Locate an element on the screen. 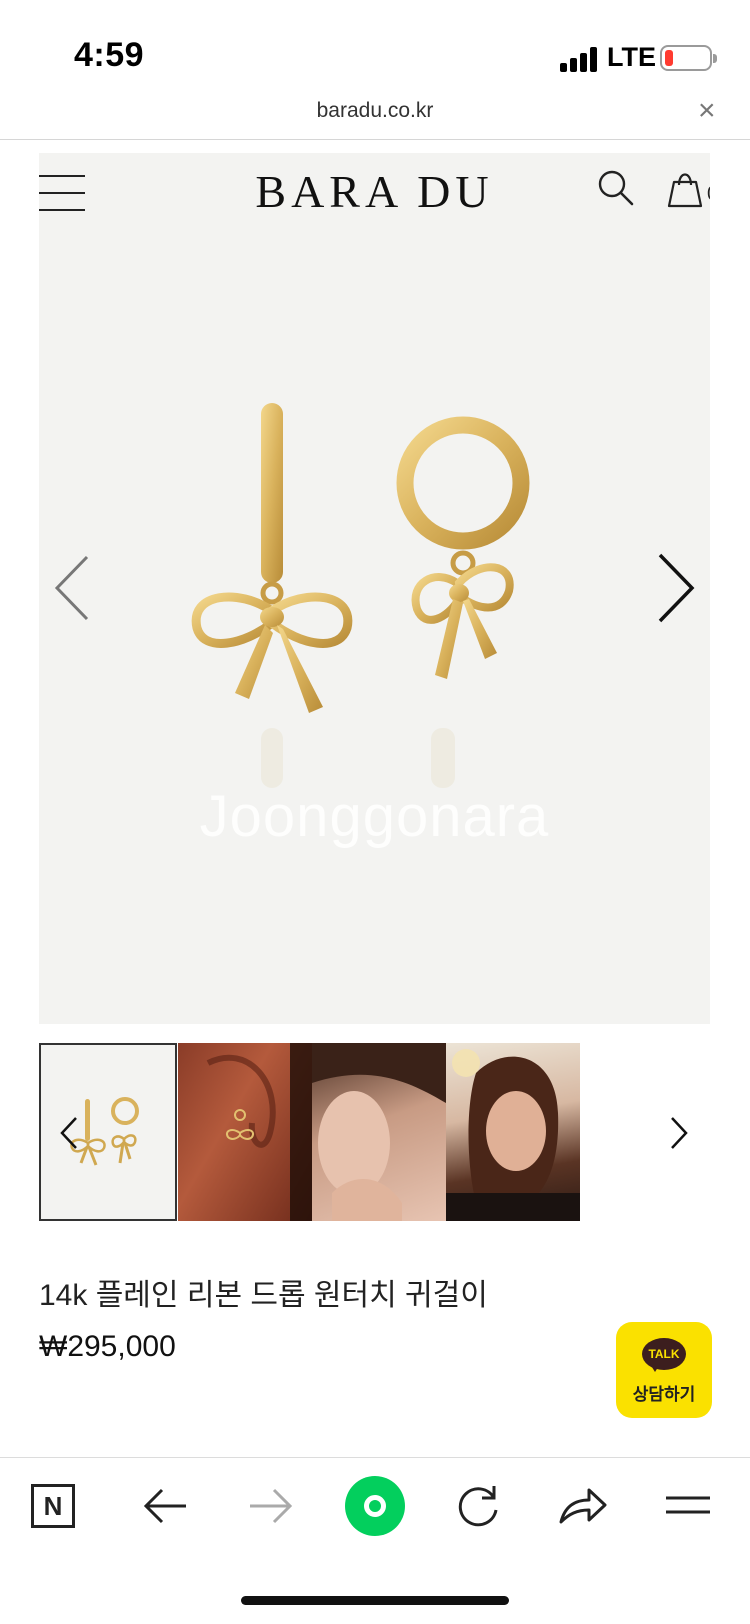 This screenshot has width=750, height=1624. kakao-talk-label: 상담하기 is located at coordinates (664, 1394).